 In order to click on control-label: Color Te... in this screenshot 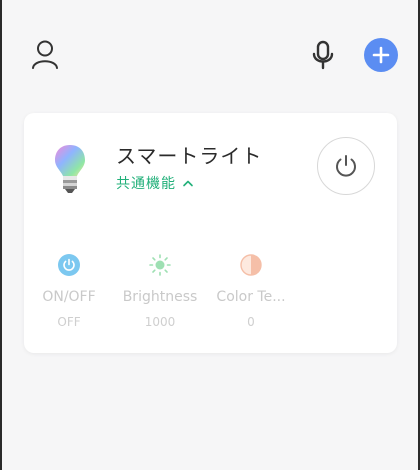, I will do `click(251, 297)`.